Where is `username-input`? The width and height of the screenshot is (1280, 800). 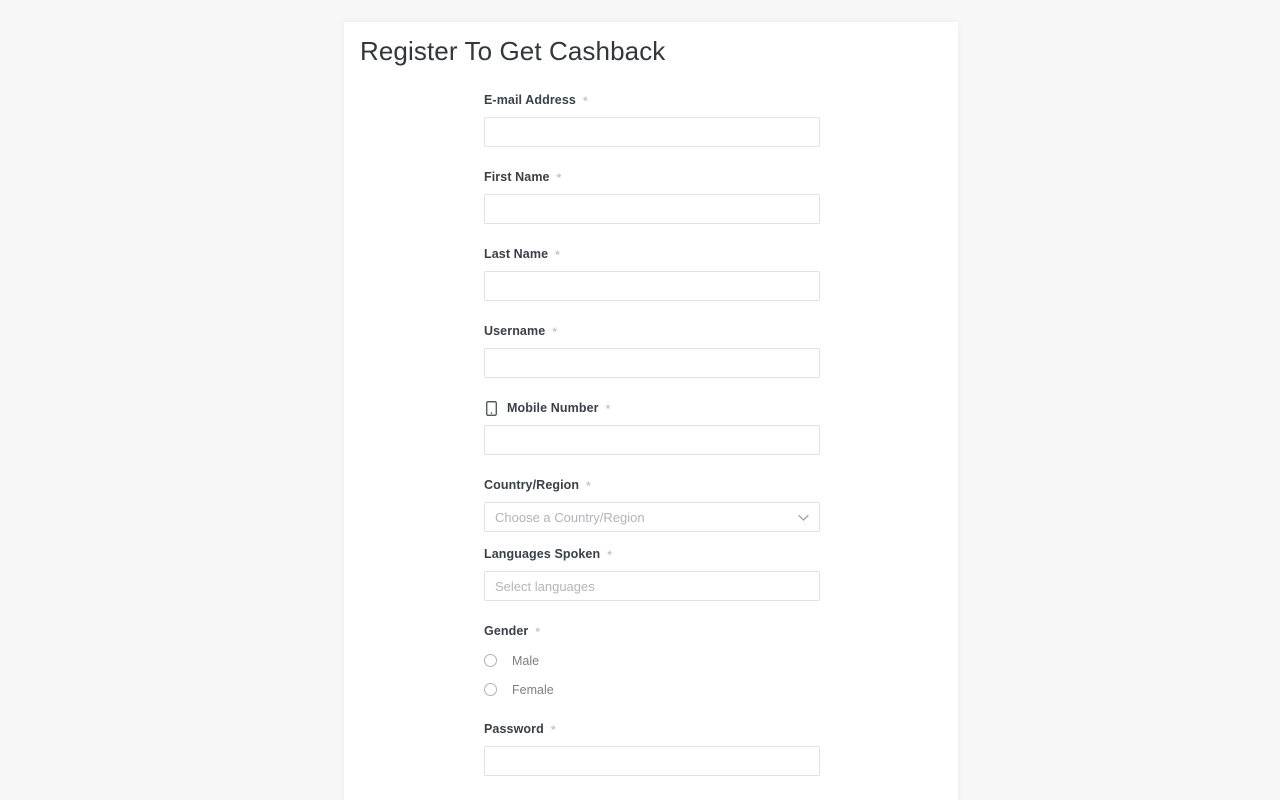
username-input is located at coordinates (652, 363).